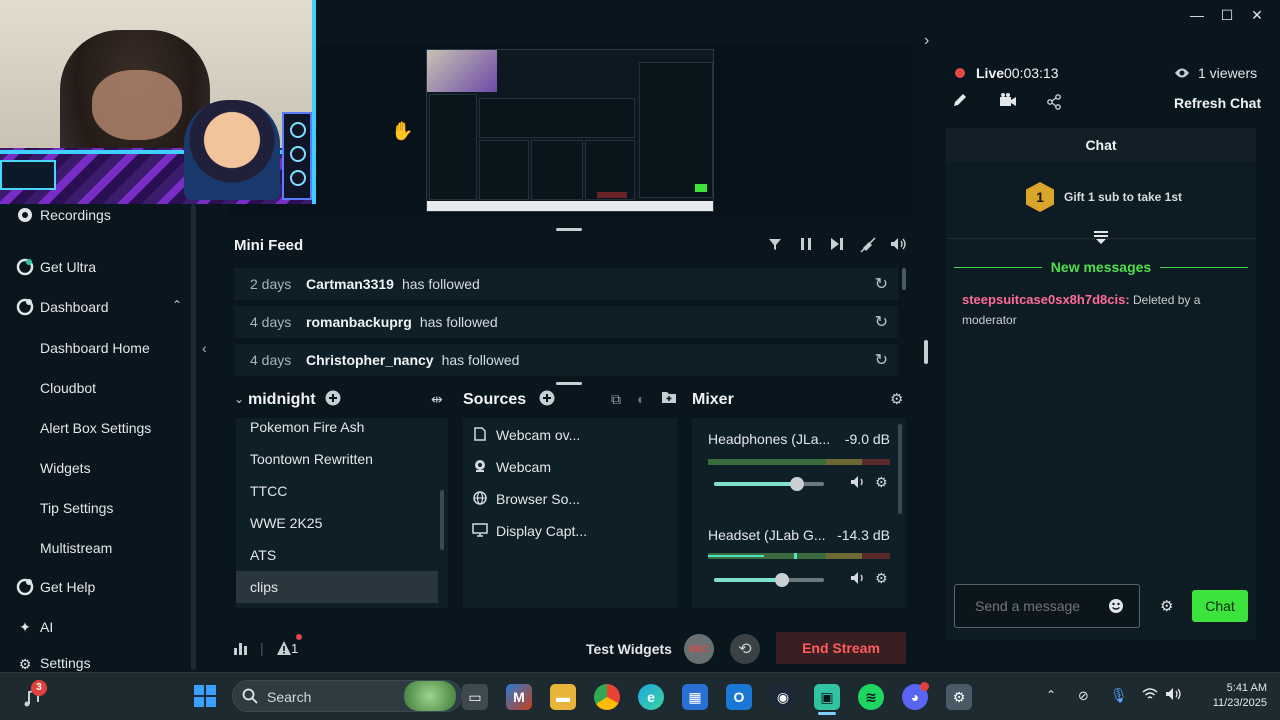 This screenshot has height=720, width=1280. I want to click on sidebar-item-settings: ⚙ Settings, so click(53, 663).